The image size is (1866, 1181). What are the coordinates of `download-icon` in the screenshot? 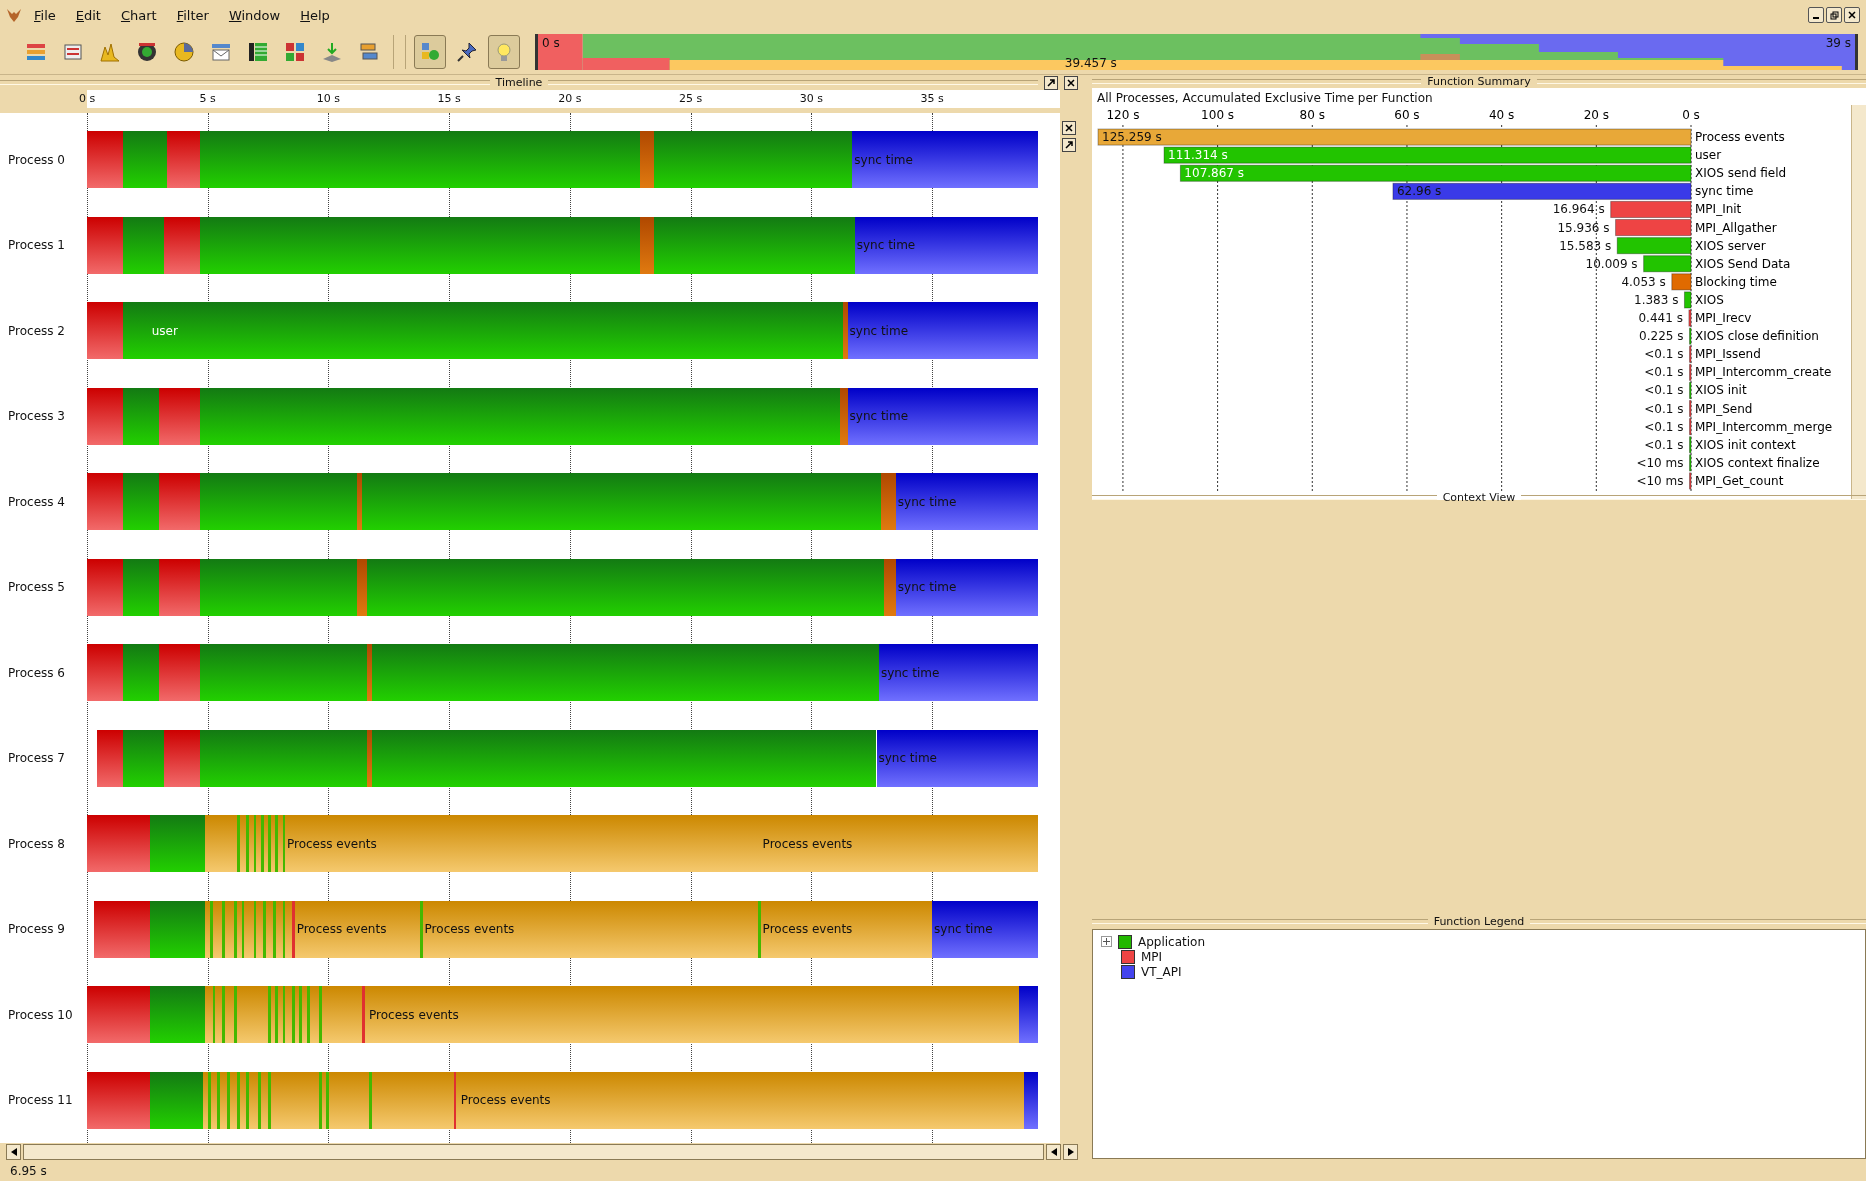 It's located at (332, 52).